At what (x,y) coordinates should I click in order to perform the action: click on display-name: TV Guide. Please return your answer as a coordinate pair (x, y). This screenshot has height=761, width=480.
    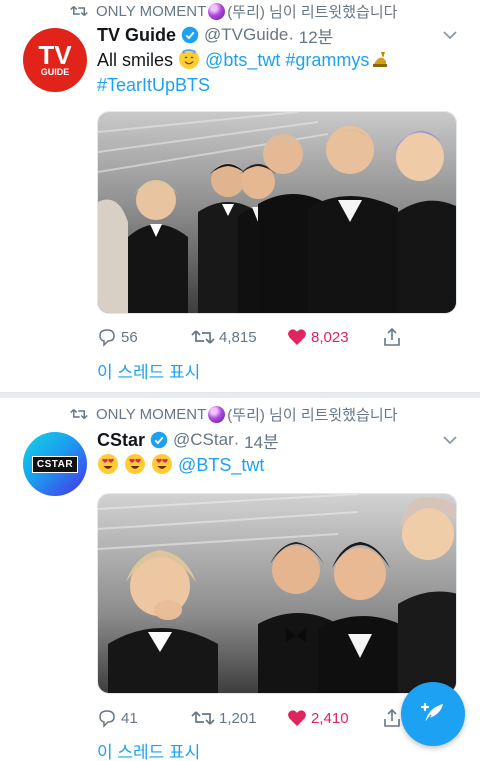
    Looking at the image, I should click on (136, 35).